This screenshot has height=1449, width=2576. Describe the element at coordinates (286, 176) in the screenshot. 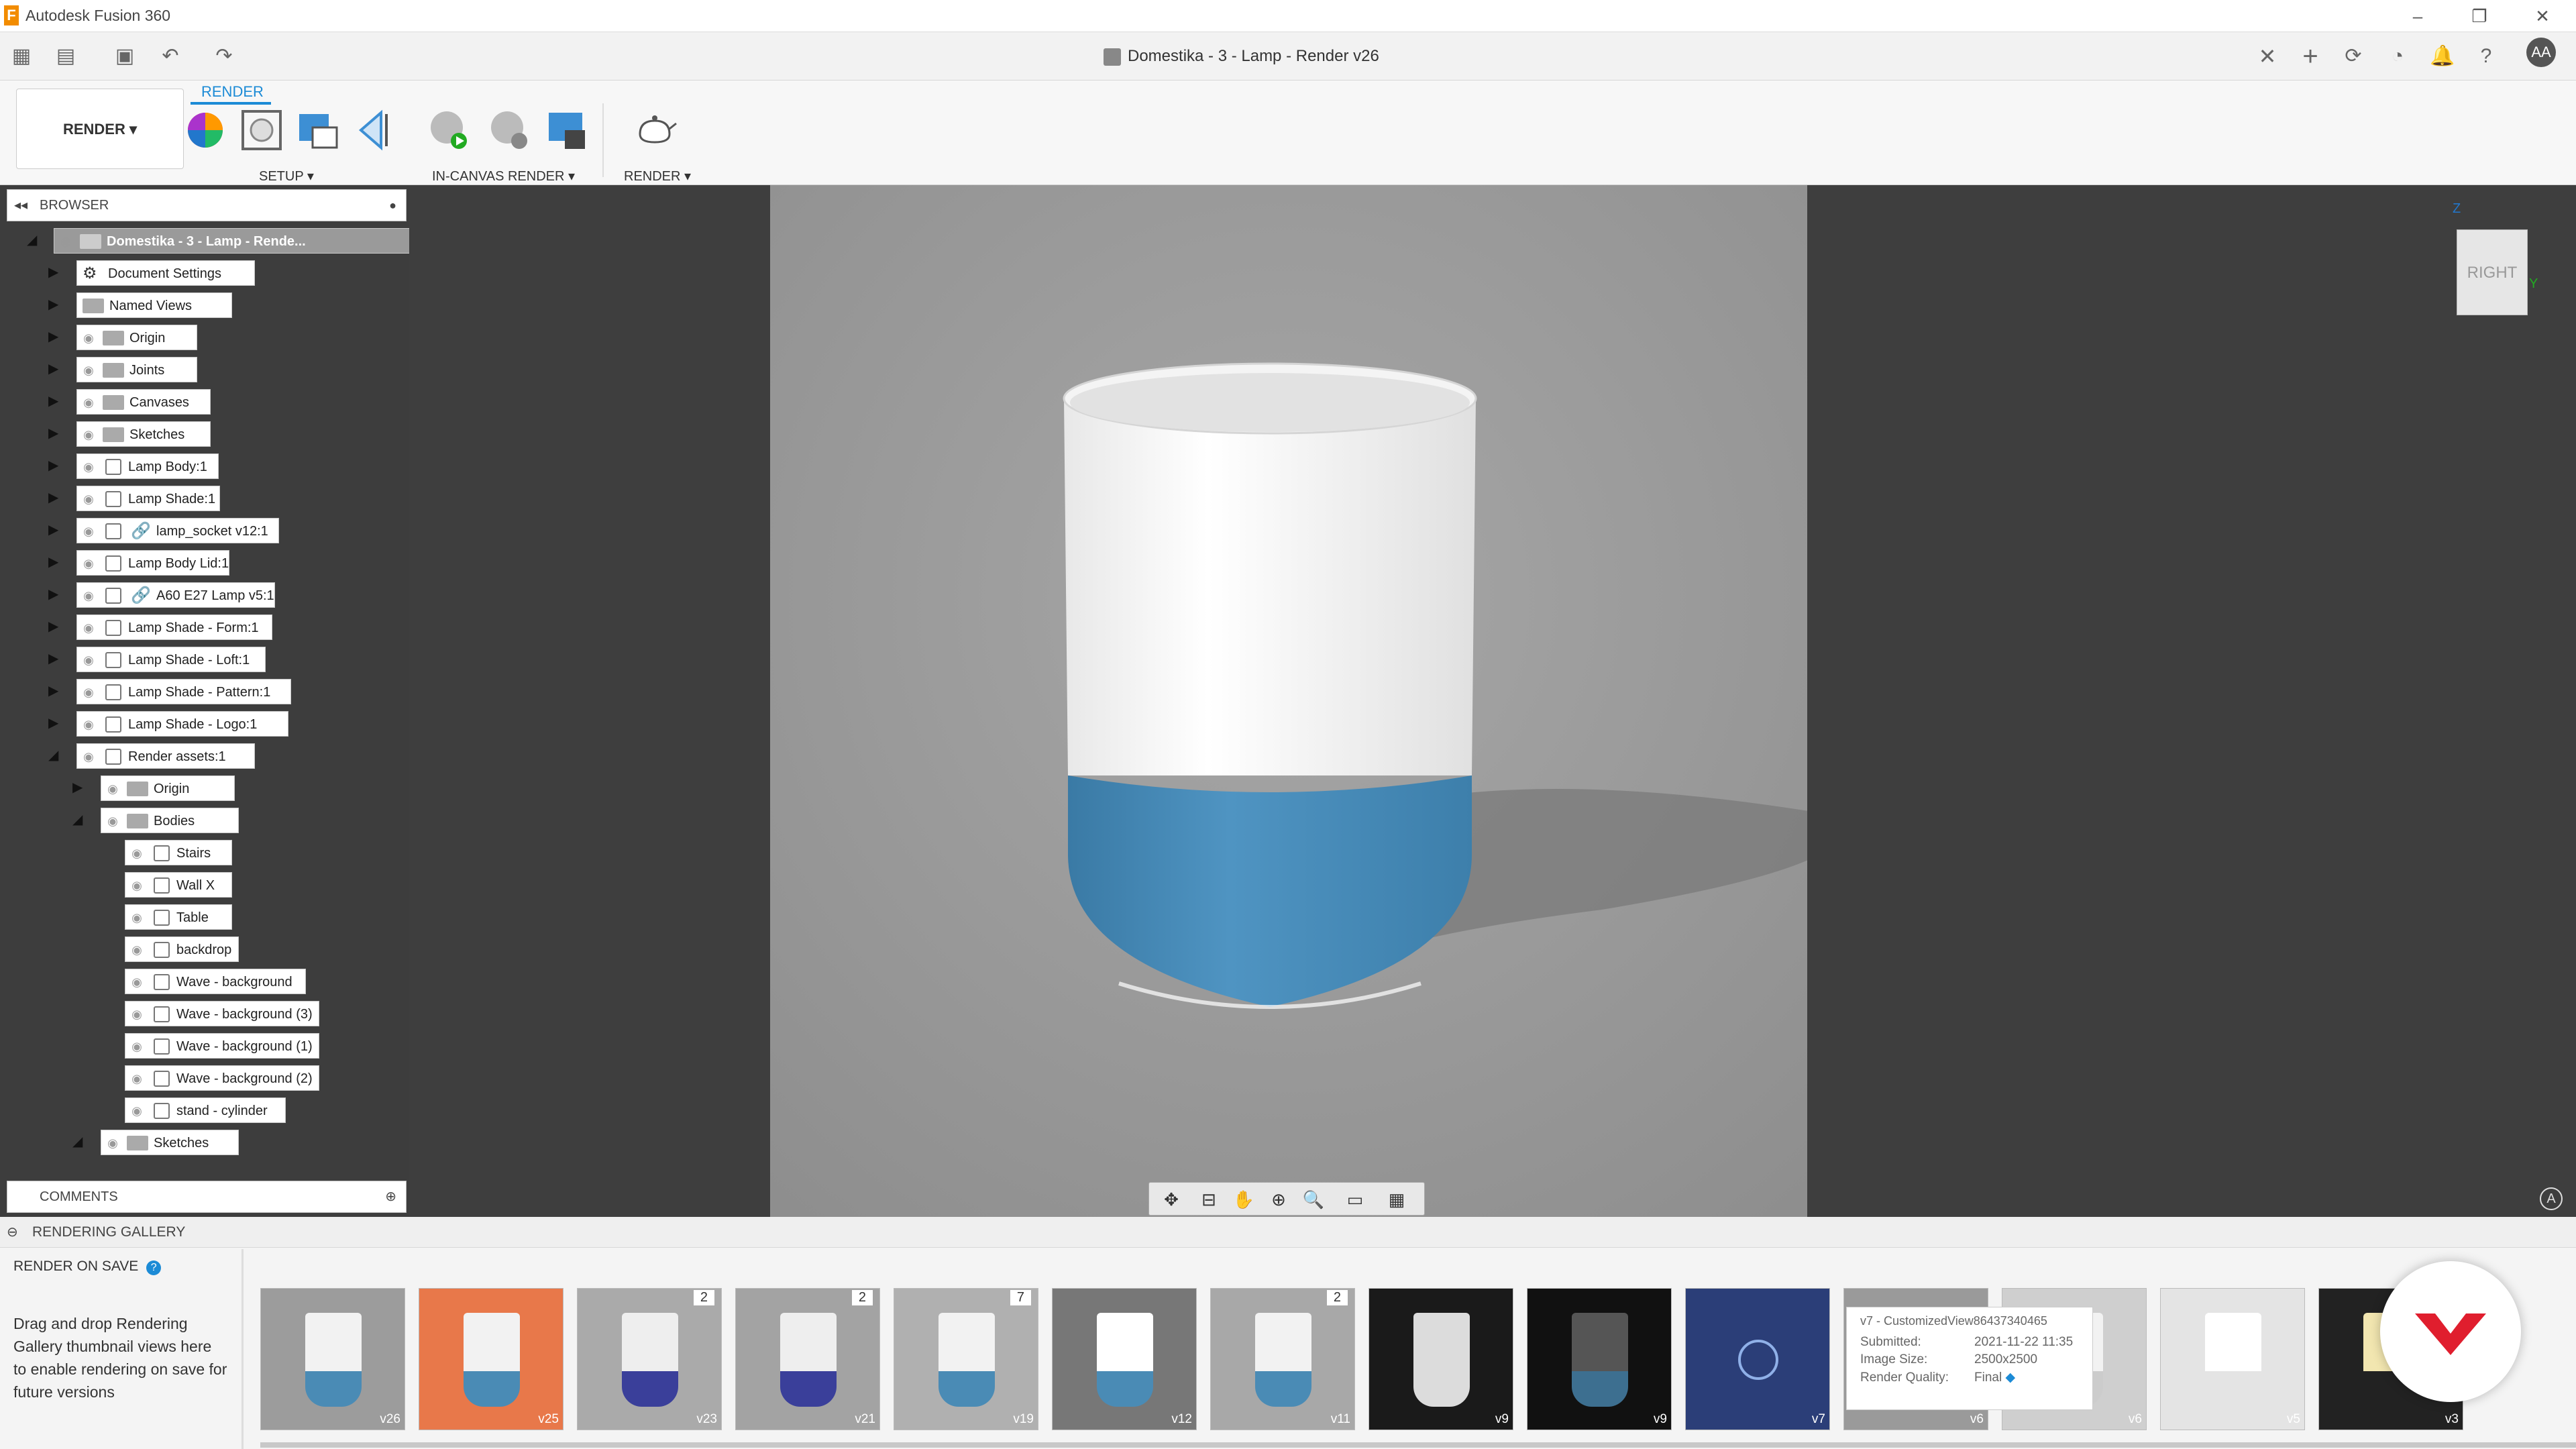

I see `setup-group-label: SETUP ▾` at that location.